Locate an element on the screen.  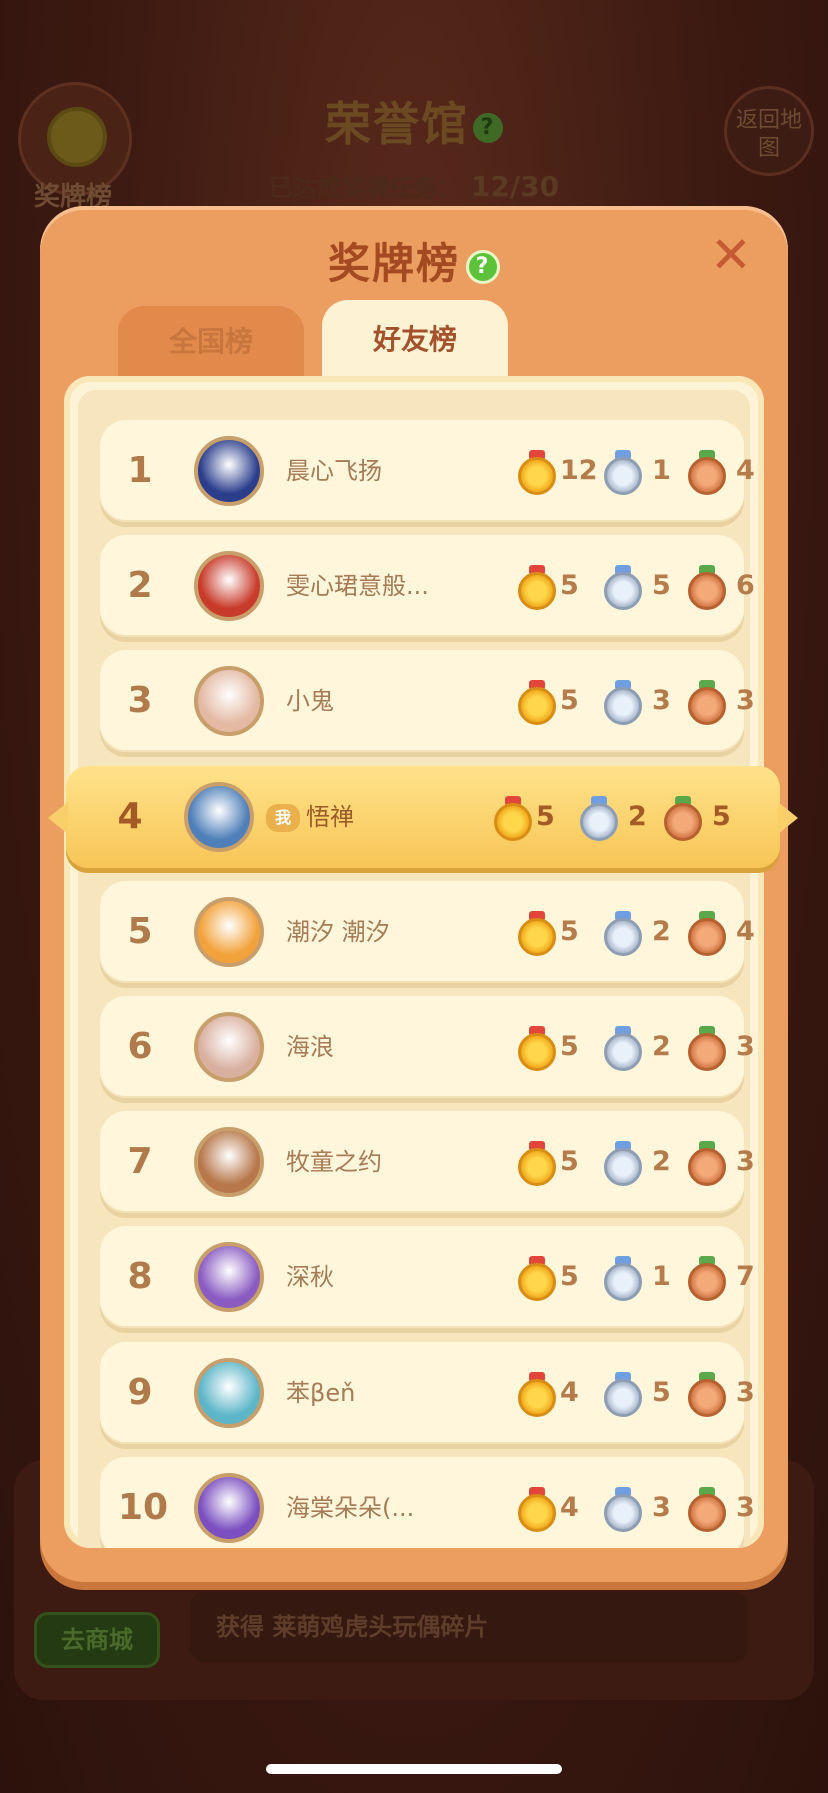
modal-title-text: 奖牌榜 is located at coordinates (393, 263).